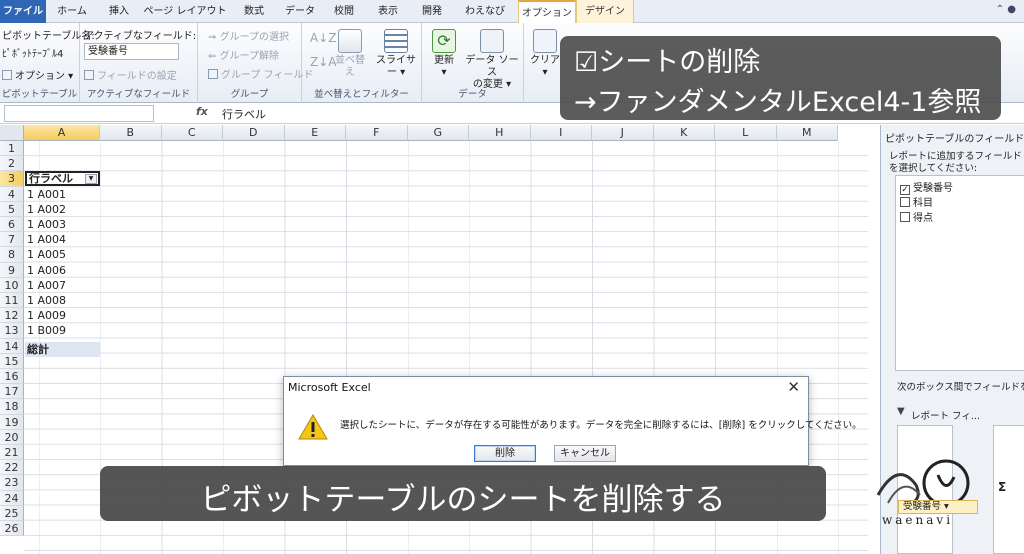  What do you see at coordinates (12, 240) in the screenshot?
I see `row-header: 7` at bounding box center [12, 240].